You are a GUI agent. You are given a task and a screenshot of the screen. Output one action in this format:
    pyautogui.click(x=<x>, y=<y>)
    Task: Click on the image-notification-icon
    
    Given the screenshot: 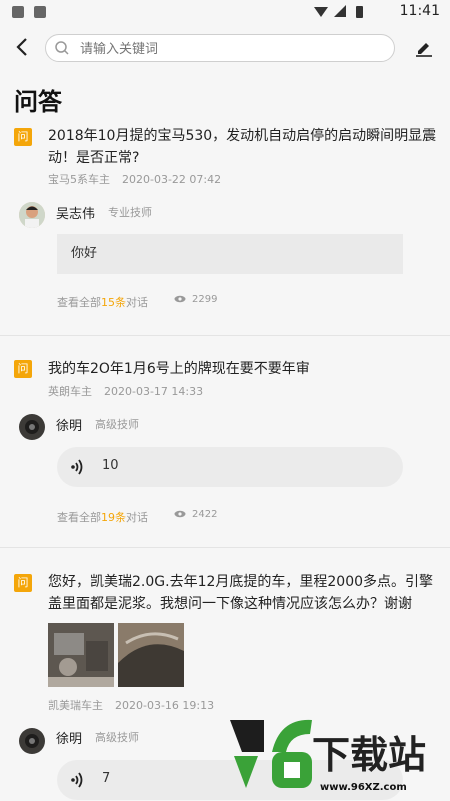 What is the action you would take?
    pyautogui.click(x=18, y=12)
    